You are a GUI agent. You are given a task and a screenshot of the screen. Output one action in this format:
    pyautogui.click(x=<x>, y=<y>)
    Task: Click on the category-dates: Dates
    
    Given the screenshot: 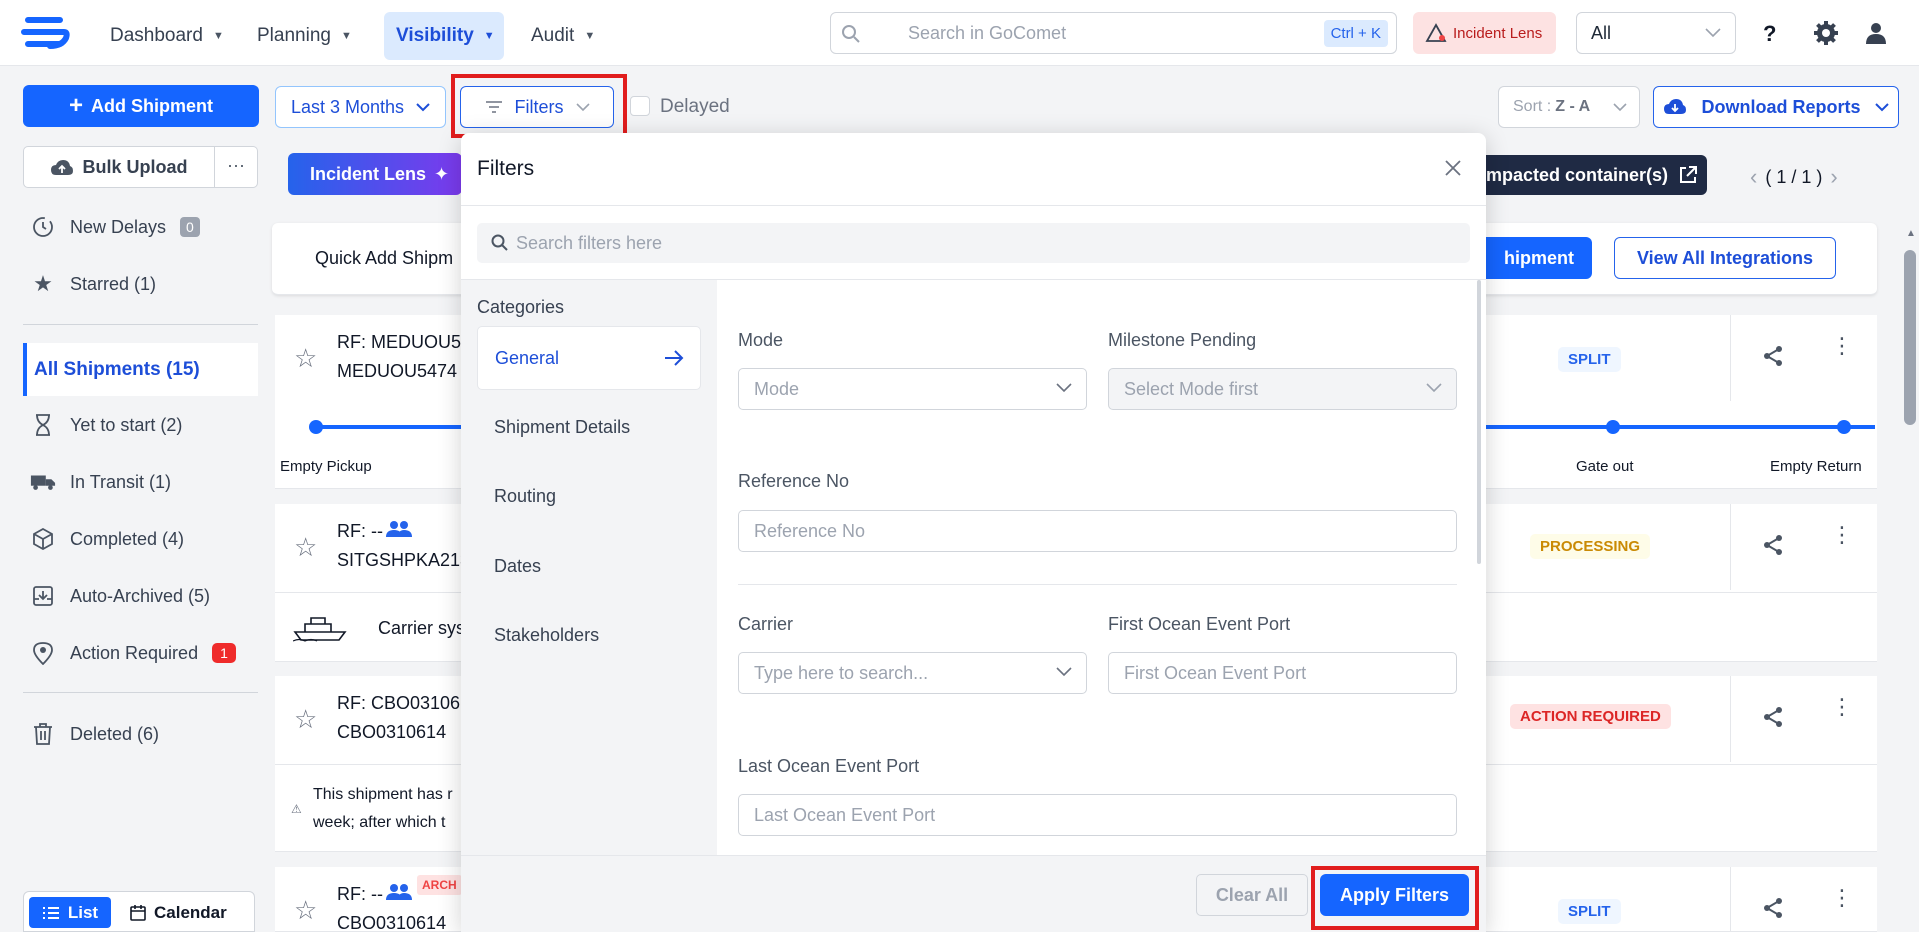 What is the action you would take?
    pyautogui.click(x=589, y=566)
    